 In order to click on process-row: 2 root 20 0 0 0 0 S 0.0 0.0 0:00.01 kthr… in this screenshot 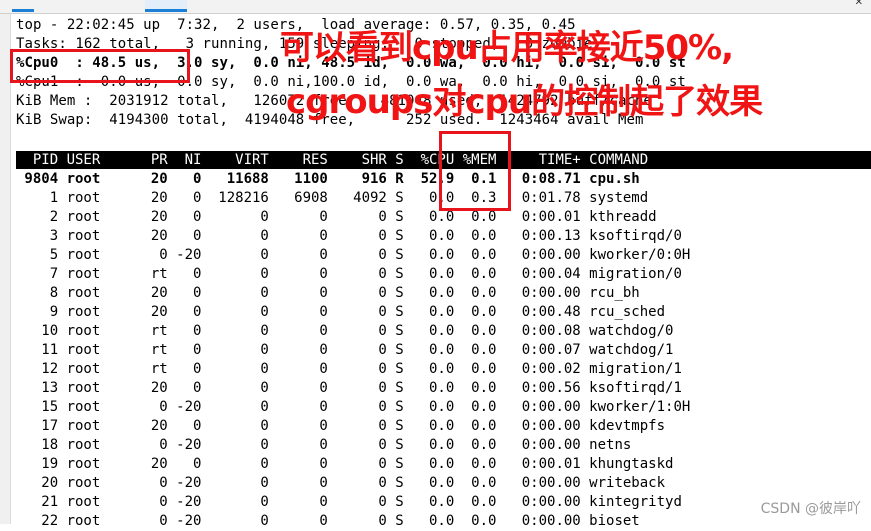, I will do `click(336, 217)`.